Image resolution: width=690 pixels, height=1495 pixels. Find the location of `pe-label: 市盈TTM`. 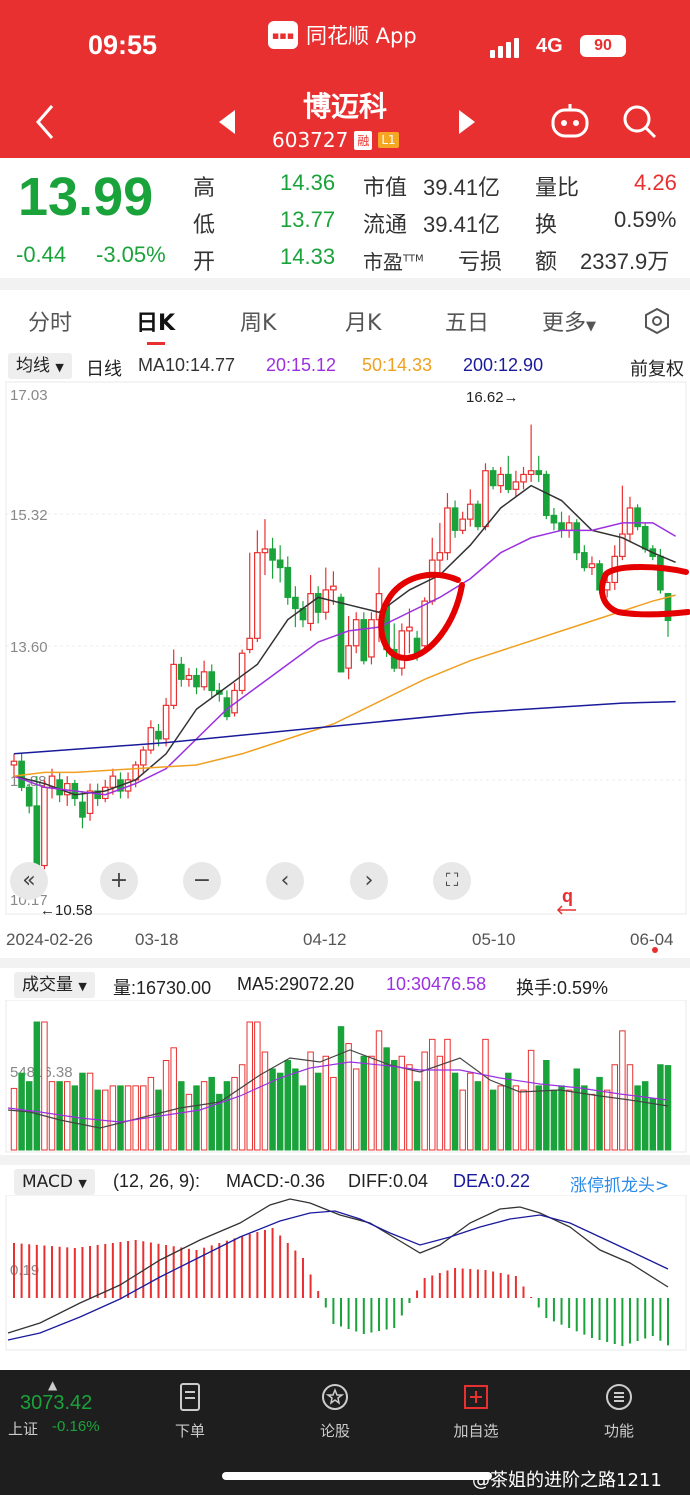

pe-label: 市盈TTM is located at coordinates (393, 260).